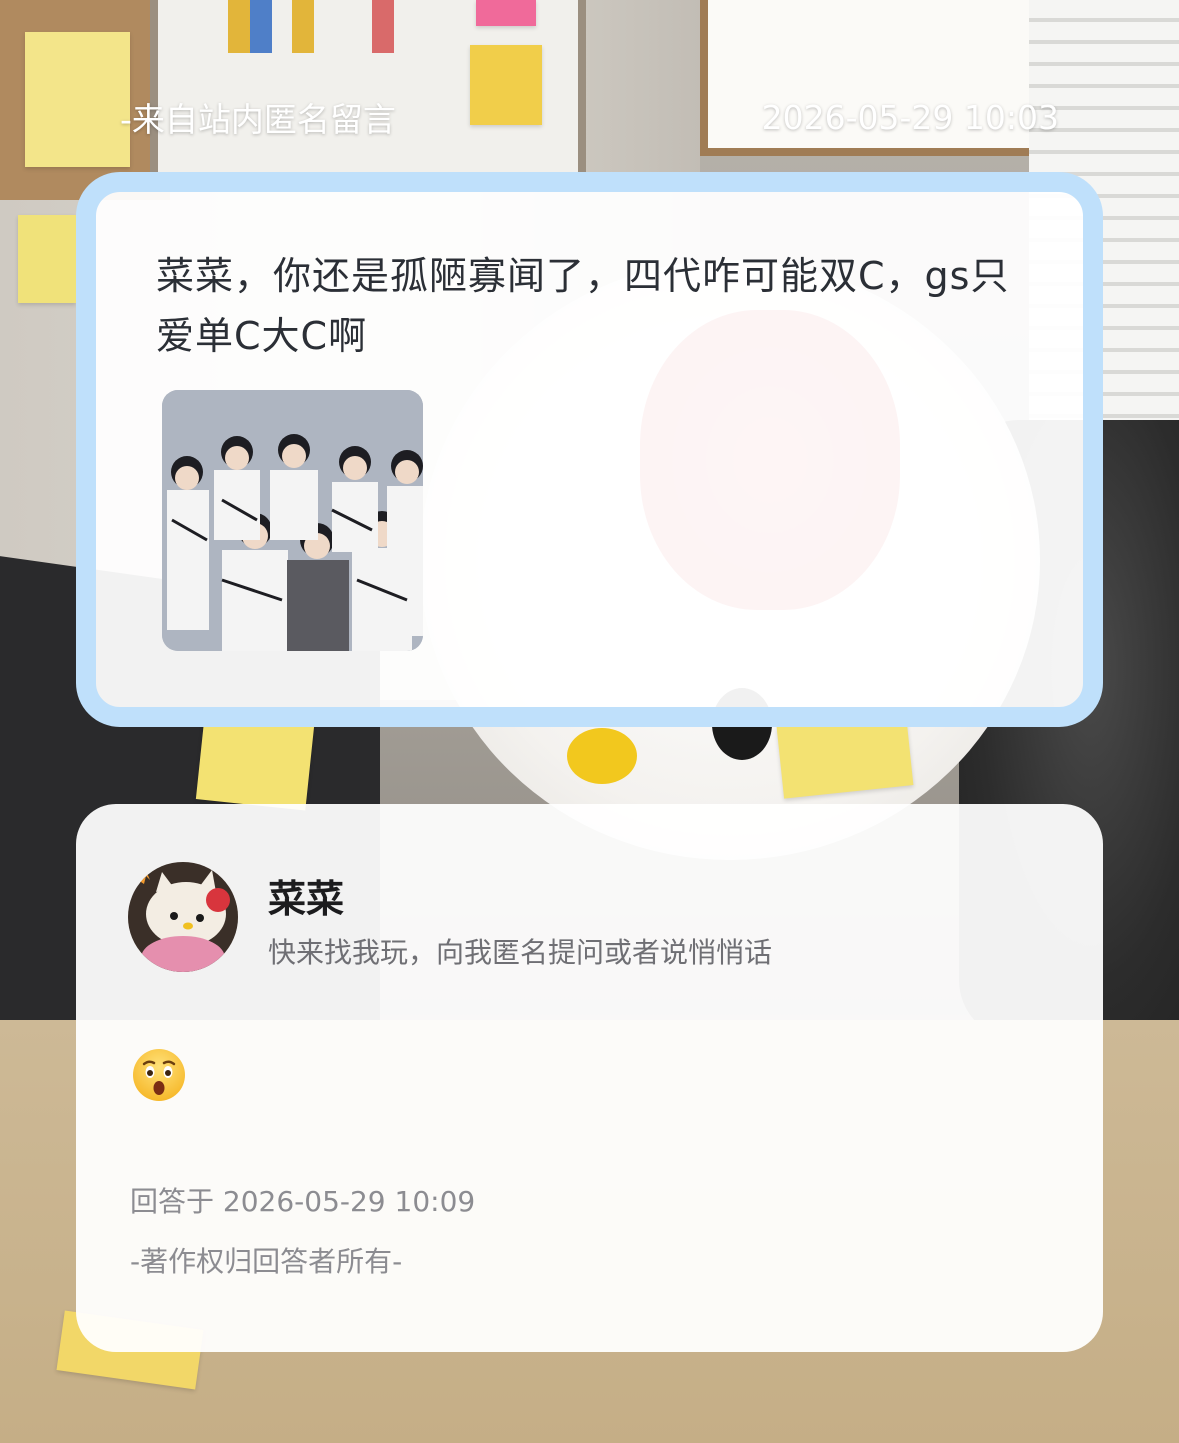 The height and width of the screenshot is (1443, 1179). Describe the element at coordinates (910, 117) in the screenshot. I see `message-timestamp: 2026-05-29 10:03` at that location.